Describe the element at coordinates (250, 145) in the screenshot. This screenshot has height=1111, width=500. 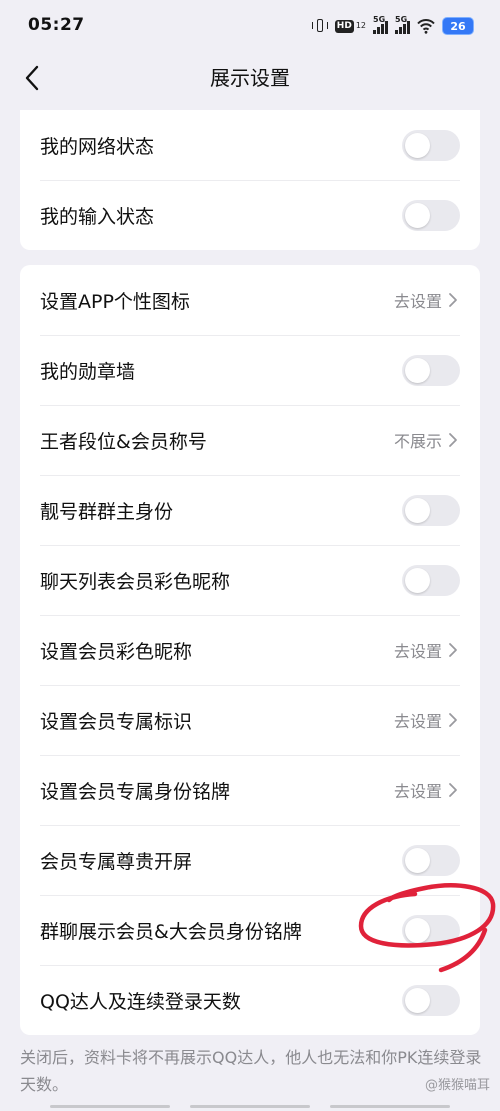
I see `setting-row-toggle: 我的网络状态` at that location.